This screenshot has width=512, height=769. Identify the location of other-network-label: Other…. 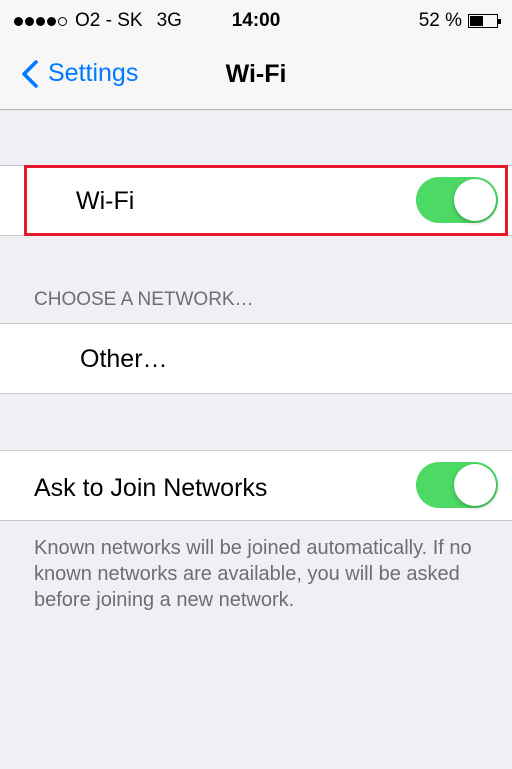
(124, 359).